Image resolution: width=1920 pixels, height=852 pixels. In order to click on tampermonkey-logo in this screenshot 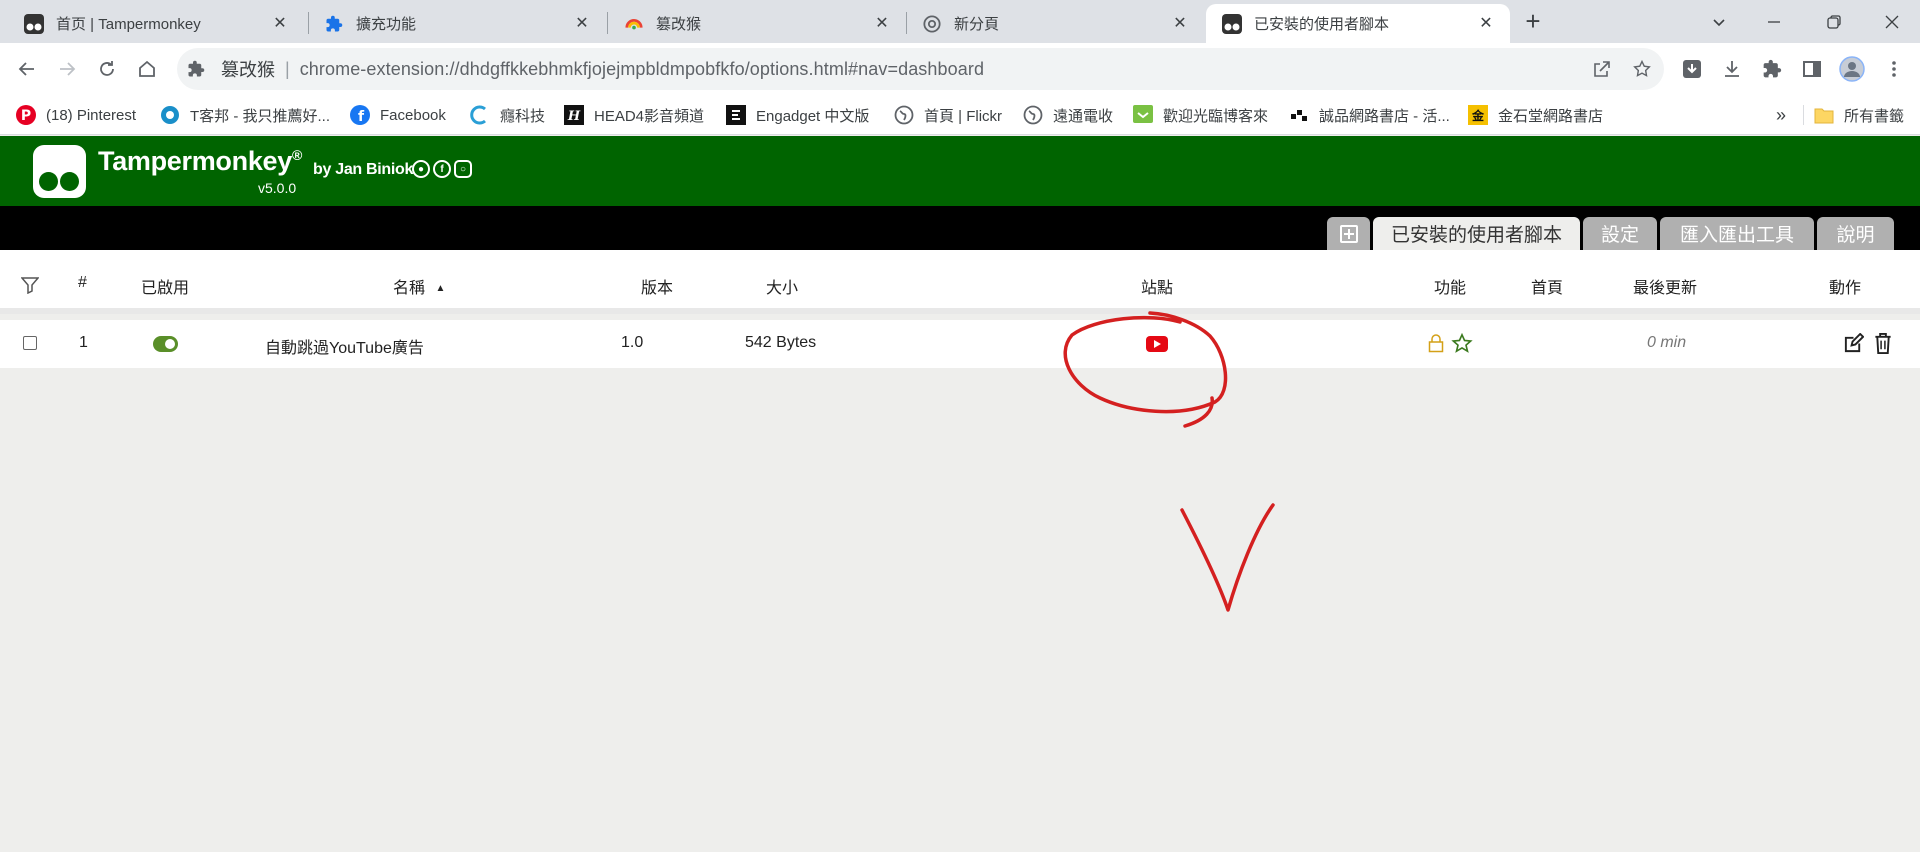, I will do `click(59, 171)`.